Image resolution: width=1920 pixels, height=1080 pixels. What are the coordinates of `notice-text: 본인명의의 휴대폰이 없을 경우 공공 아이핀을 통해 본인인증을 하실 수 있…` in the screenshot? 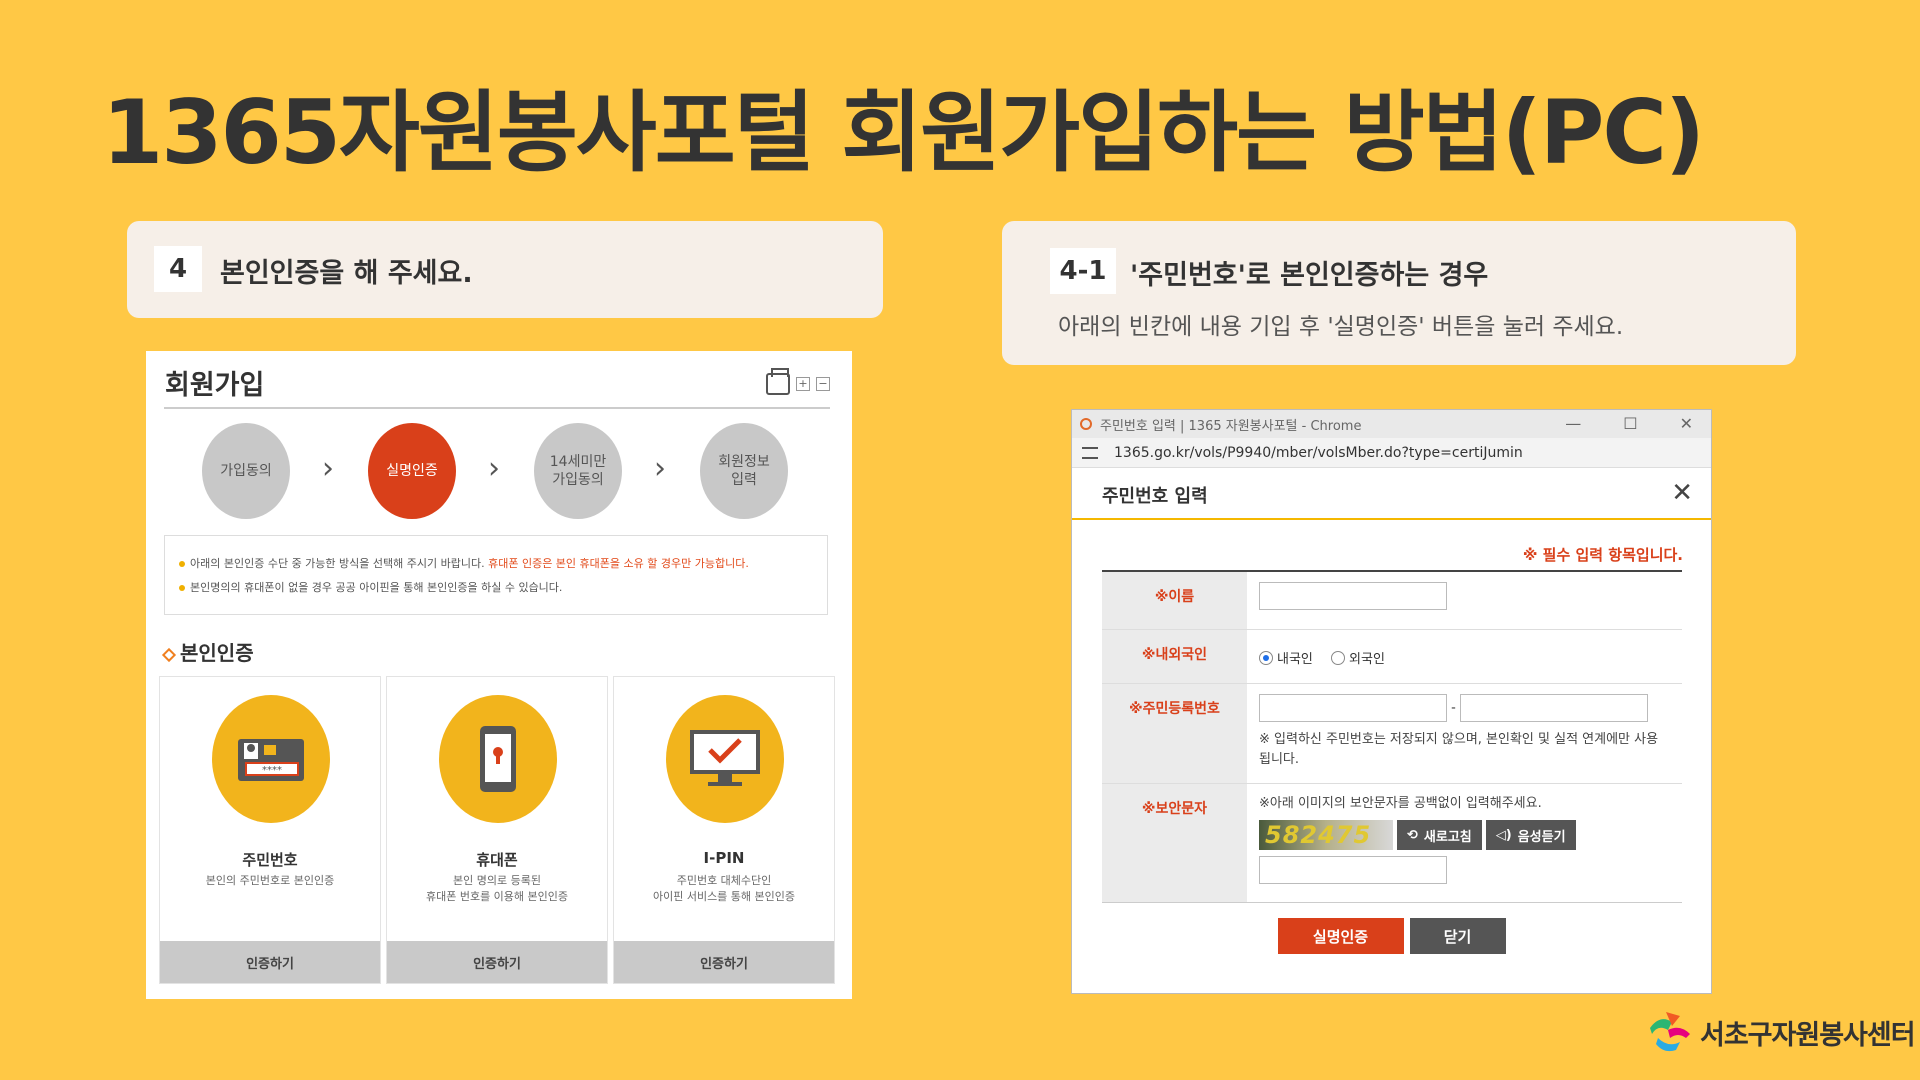 It's located at (376, 587).